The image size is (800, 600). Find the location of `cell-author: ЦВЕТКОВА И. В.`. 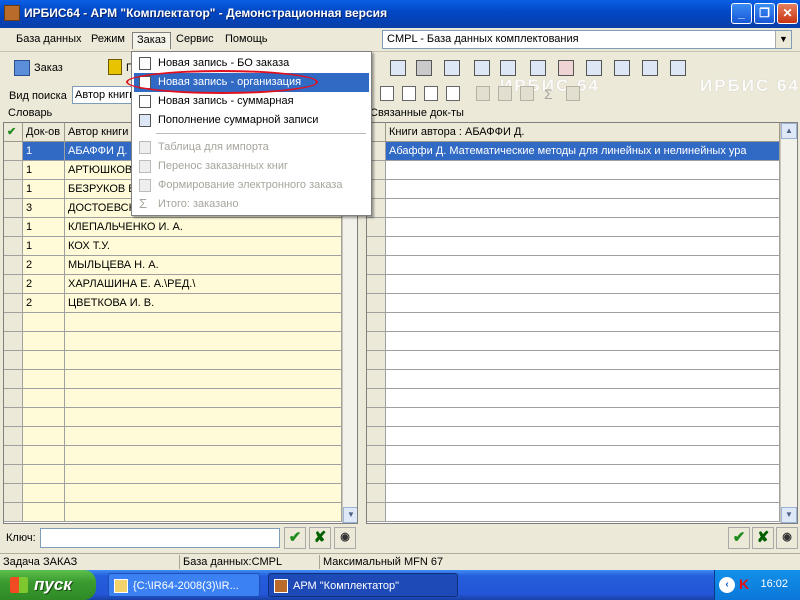

cell-author: ЦВЕТКОВА И. В. is located at coordinates (203, 303).